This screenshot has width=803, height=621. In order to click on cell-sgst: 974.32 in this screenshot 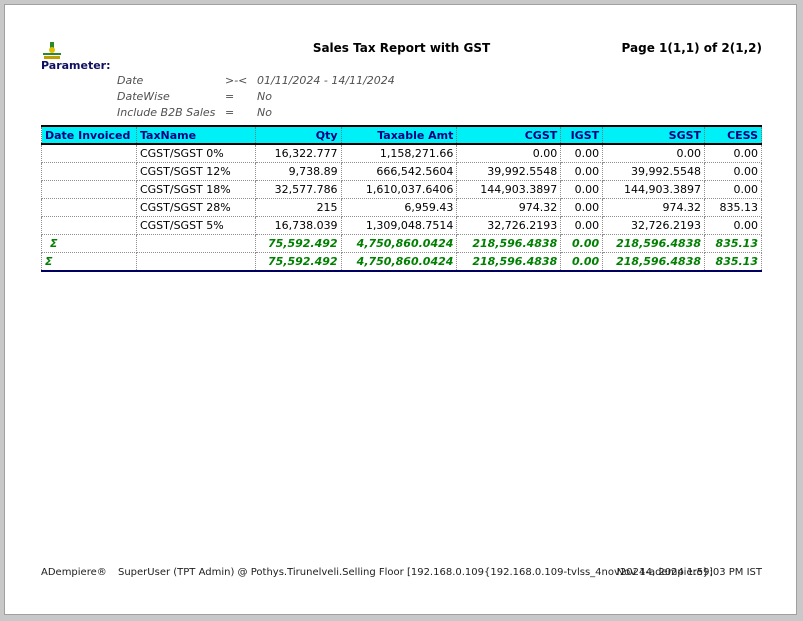, I will do `click(654, 207)`.